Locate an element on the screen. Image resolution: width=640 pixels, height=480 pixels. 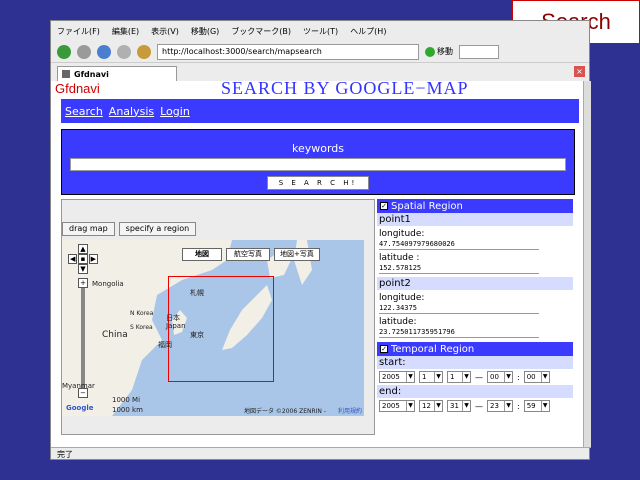
go-icon is located at coordinates (430, 51).